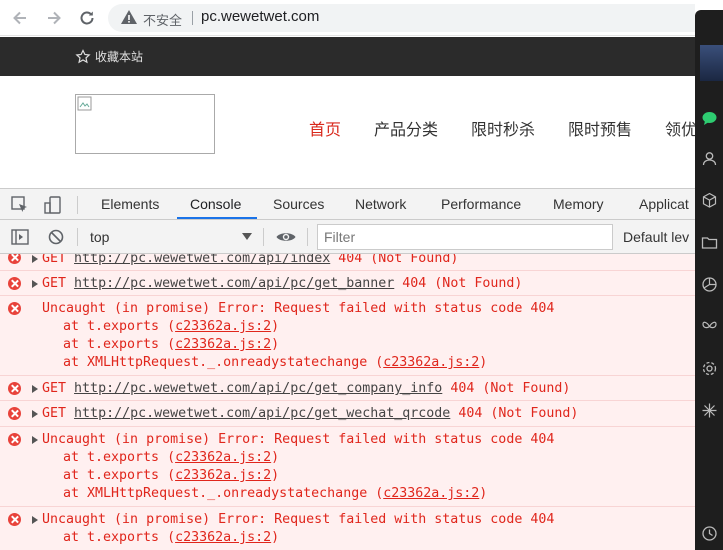  I want to click on omnibox, so click(401, 18).